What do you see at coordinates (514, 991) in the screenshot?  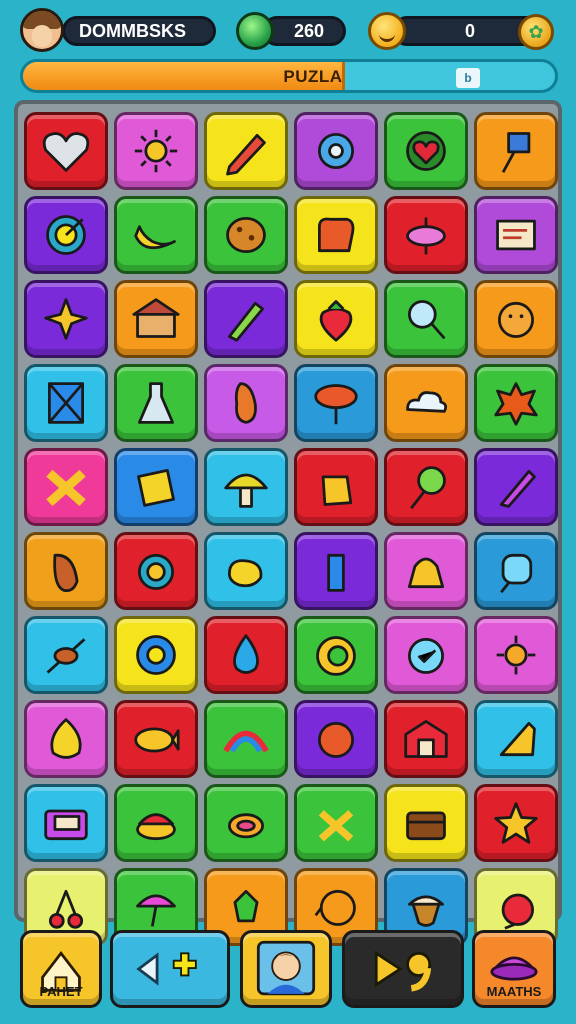 I see `matches-button-label: MAATHS` at bounding box center [514, 991].